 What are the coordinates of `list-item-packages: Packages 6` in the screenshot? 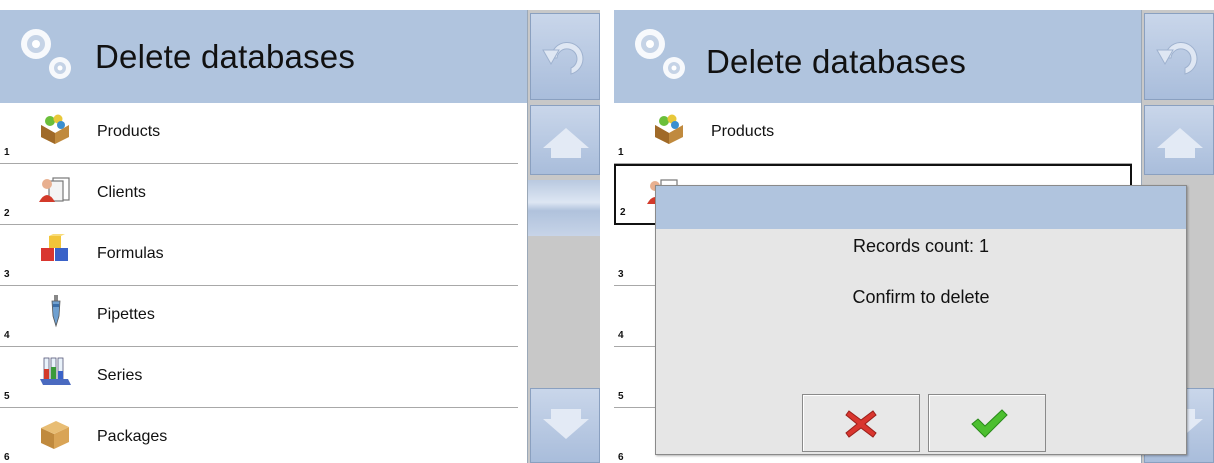 It's located at (259, 435).